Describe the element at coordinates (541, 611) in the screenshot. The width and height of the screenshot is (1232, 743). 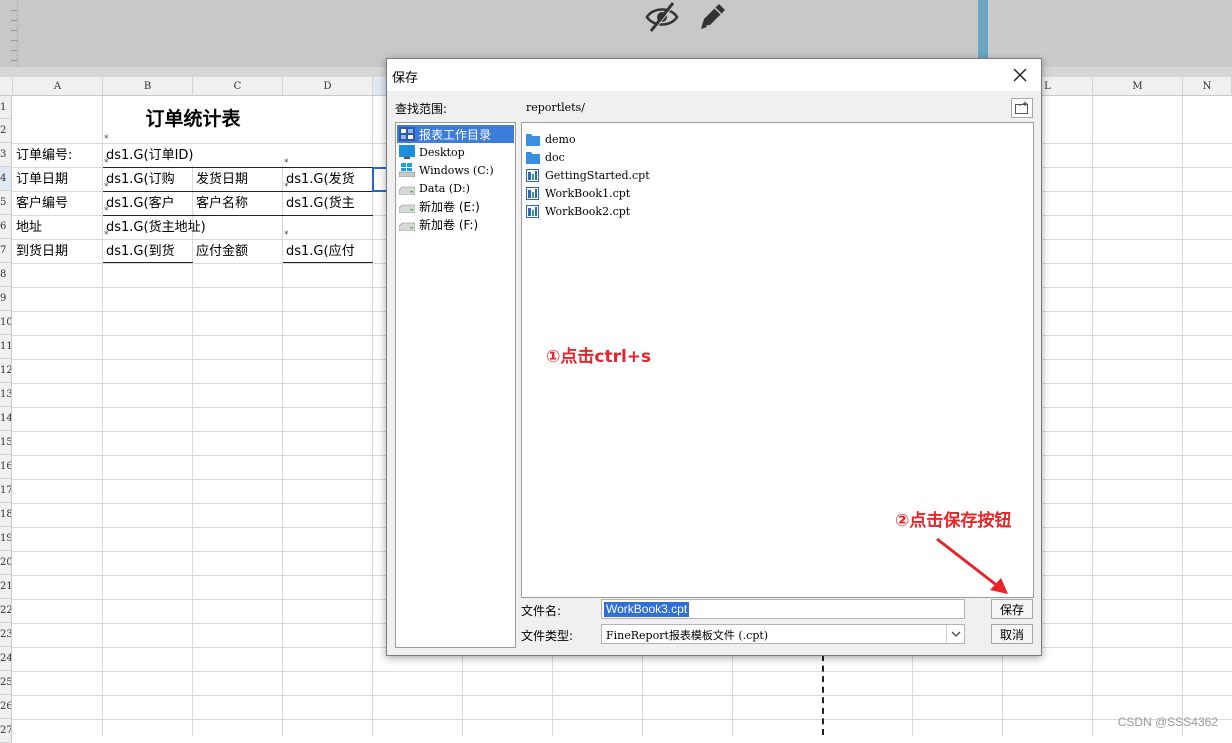
I see `filename-label: 文件名:` at that location.